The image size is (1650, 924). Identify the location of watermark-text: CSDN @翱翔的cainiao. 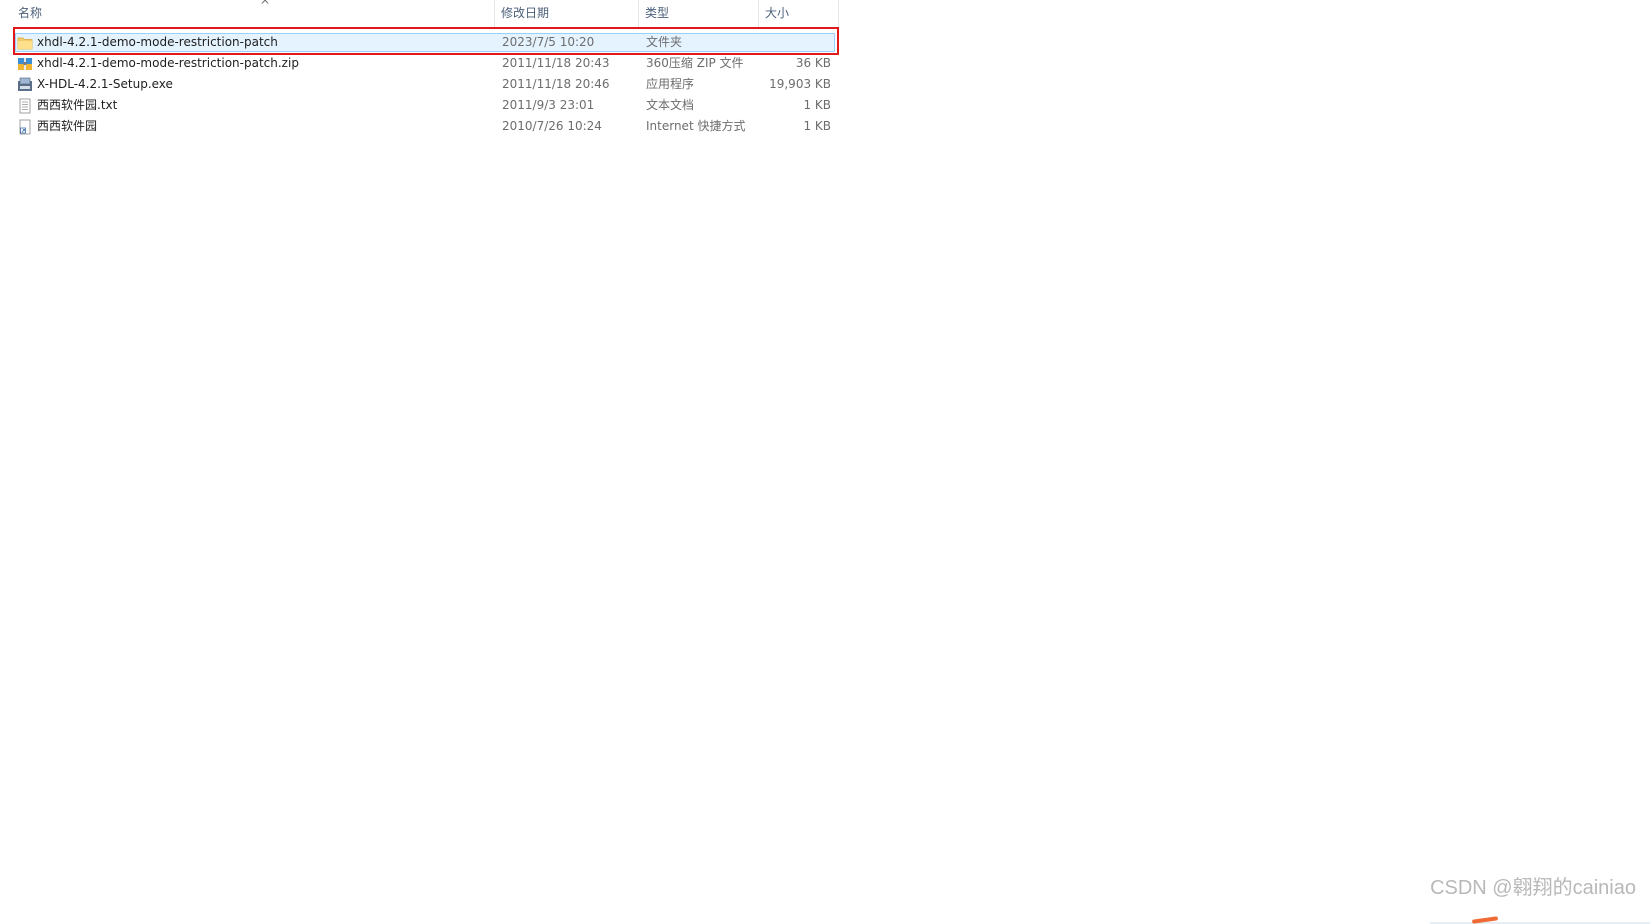
(1533, 888).